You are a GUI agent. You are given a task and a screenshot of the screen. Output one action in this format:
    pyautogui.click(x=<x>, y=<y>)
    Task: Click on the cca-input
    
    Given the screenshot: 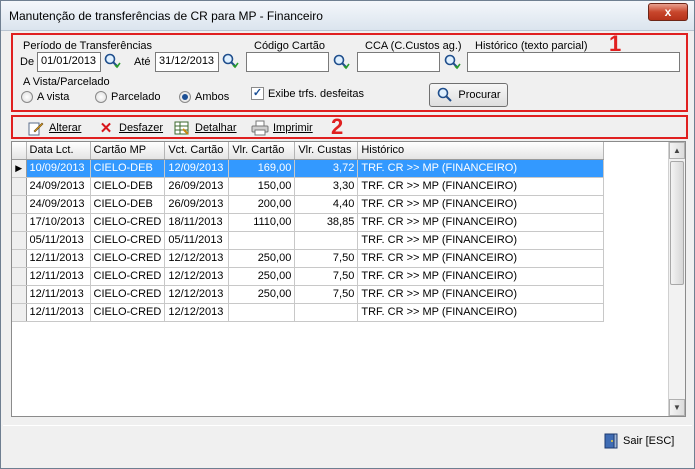 What is the action you would take?
    pyautogui.click(x=398, y=62)
    